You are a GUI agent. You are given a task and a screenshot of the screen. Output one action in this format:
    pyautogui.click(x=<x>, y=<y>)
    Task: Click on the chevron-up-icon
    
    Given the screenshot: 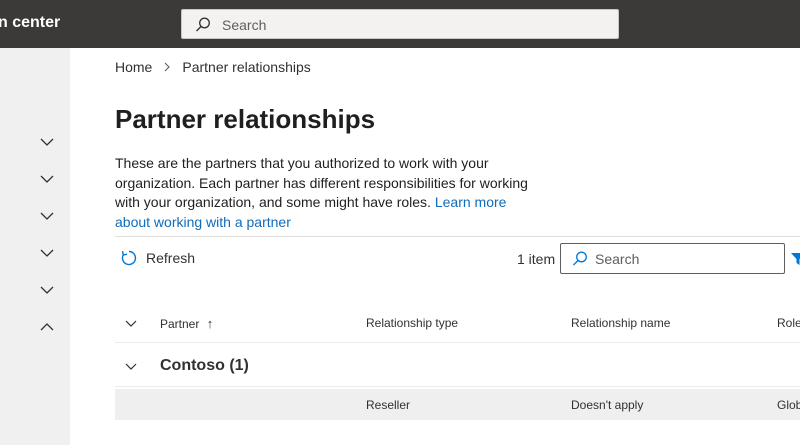 What is the action you would take?
    pyautogui.click(x=47, y=327)
    